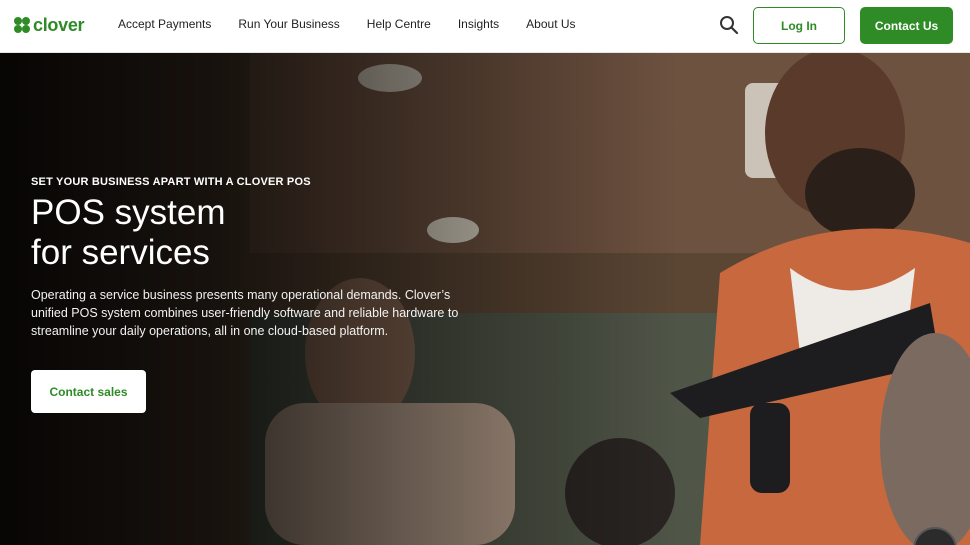 This screenshot has height=545, width=970. I want to click on nav-item-accept-payments: Accept Payments, so click(164, 24).